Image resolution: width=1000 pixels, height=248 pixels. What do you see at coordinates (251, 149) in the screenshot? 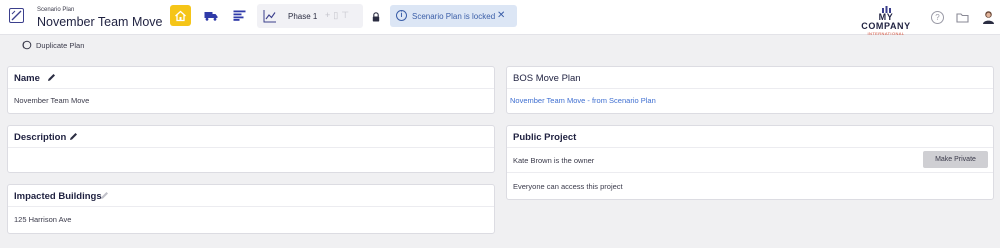
I see `description-card: Description` at bounding box center [251, 149].